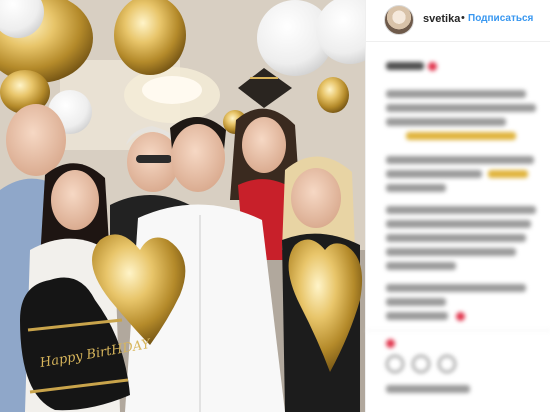  Describe the element at coordinates (500, 18) in the screenshot. I see `follow-button: Подписаться` at that location.